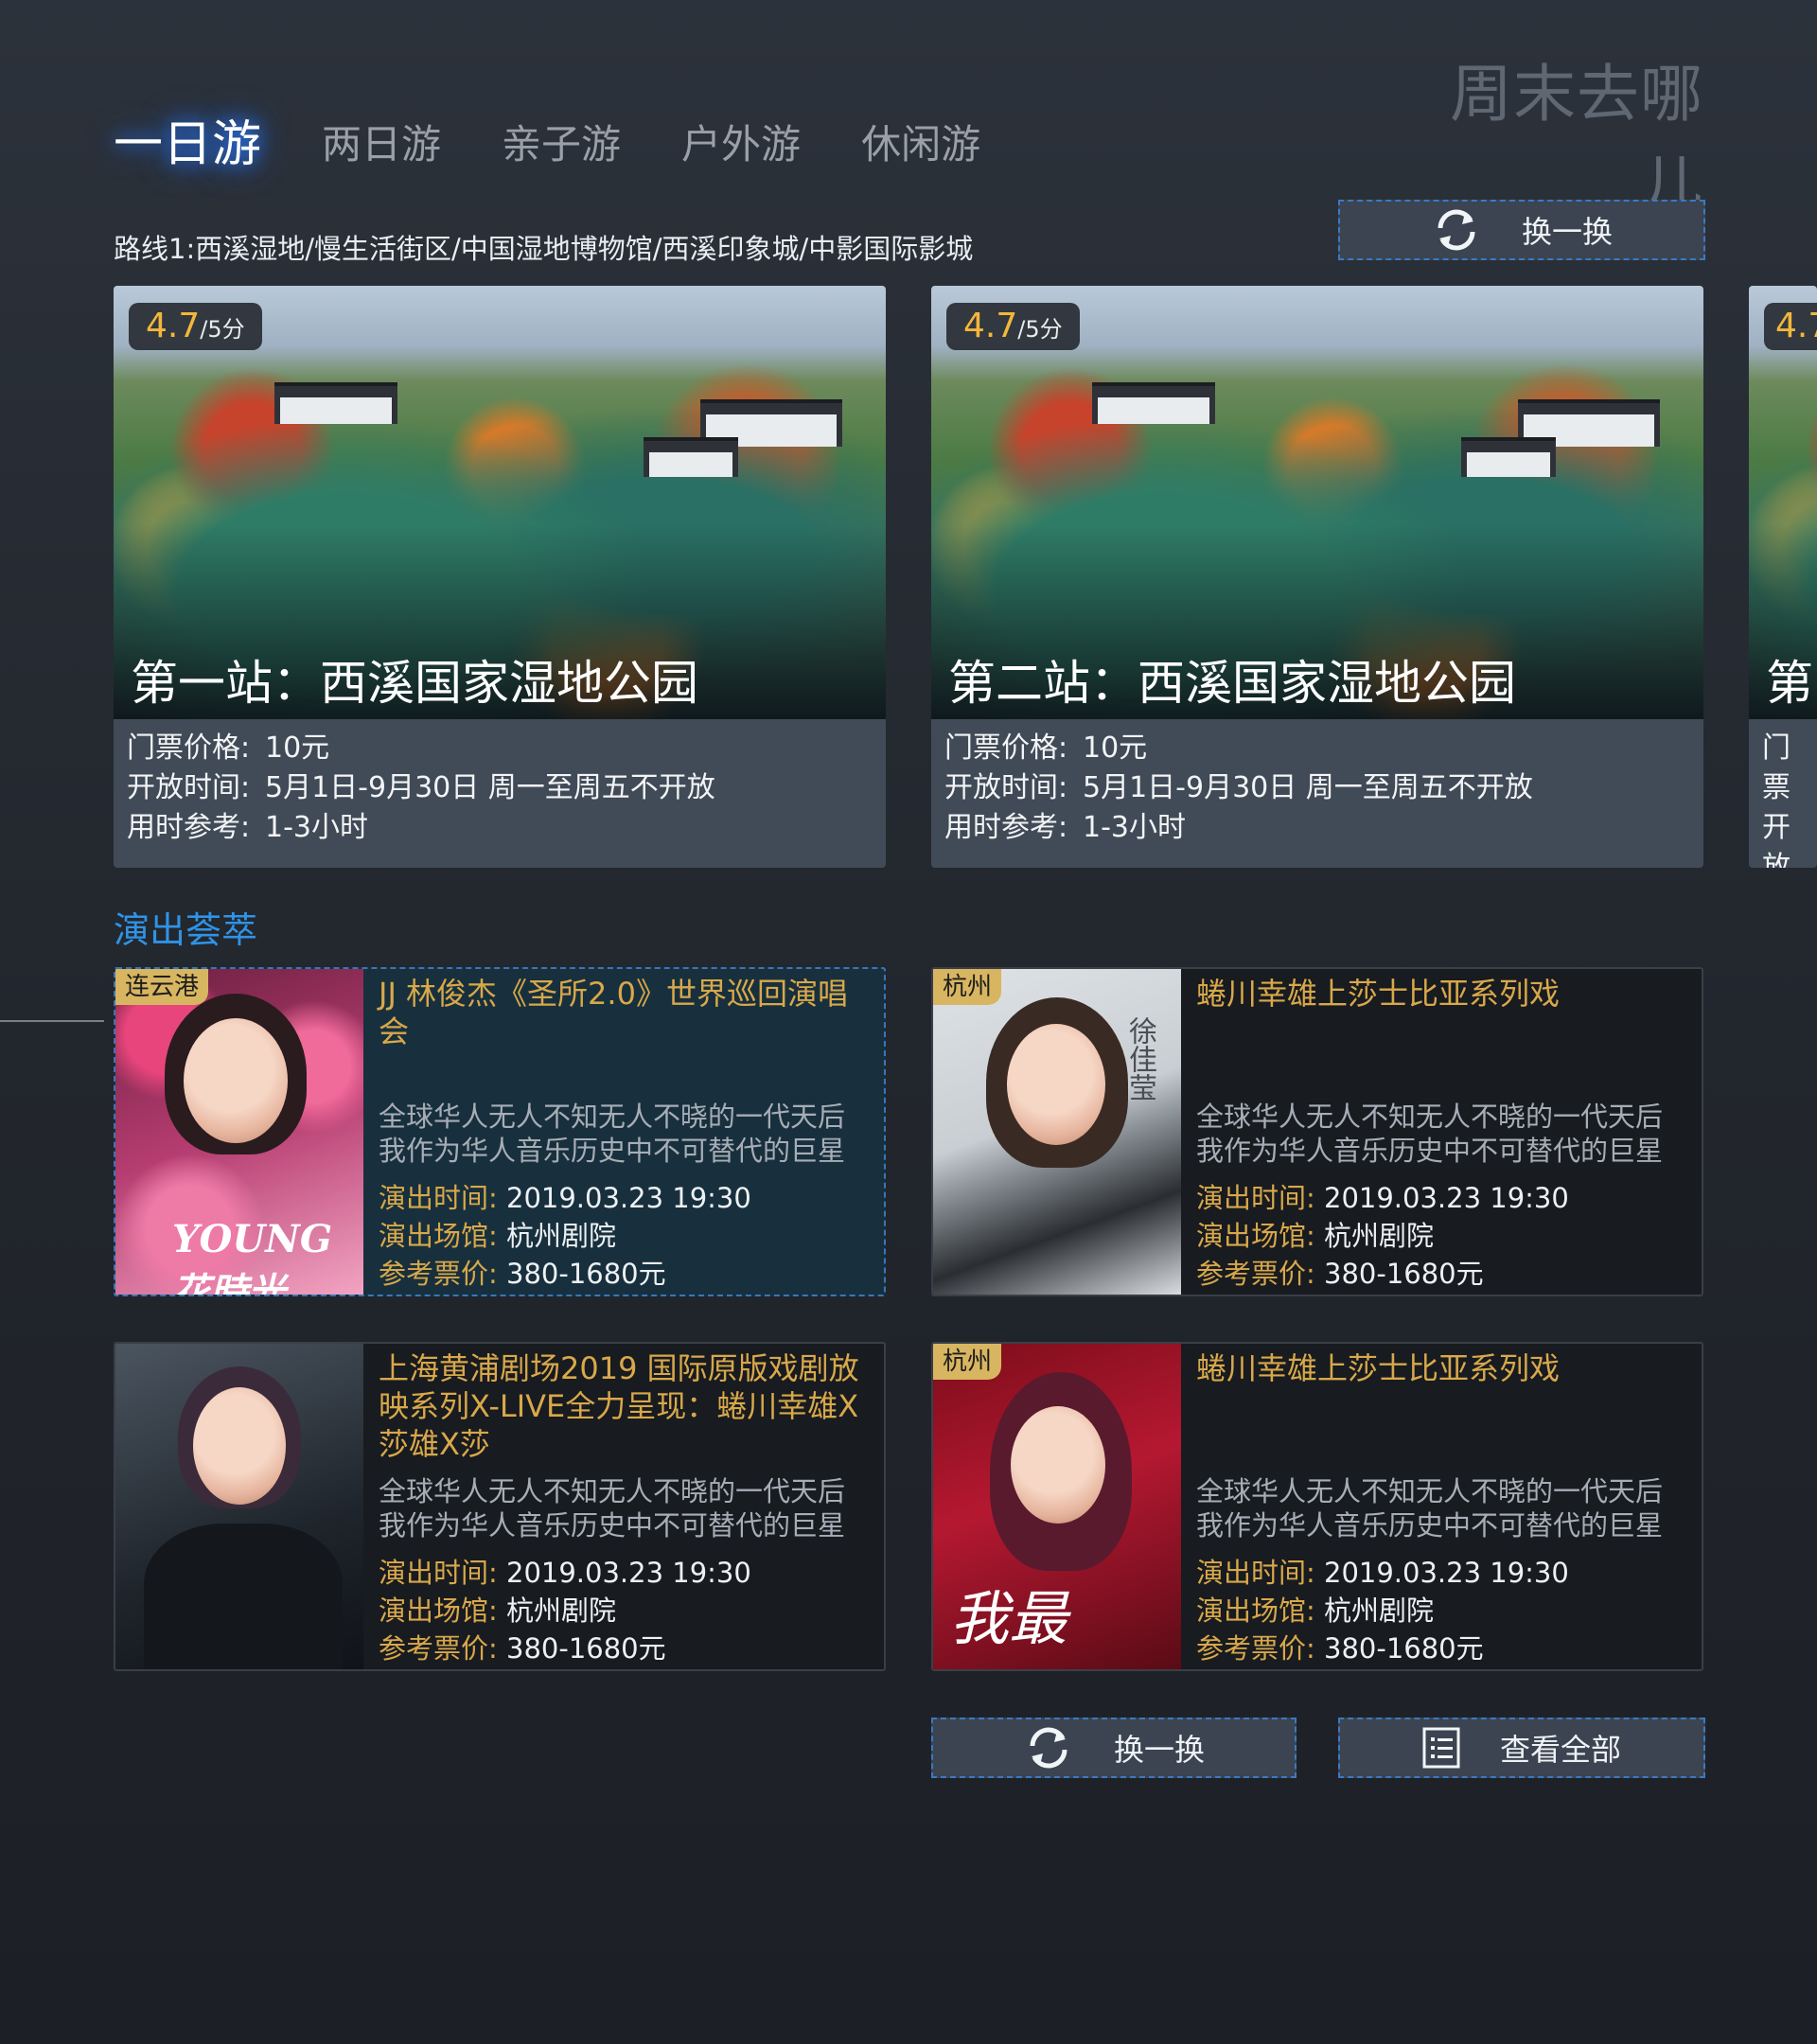  I want to click on spot-info: 门票 开放 用时, so click(1777, 799).